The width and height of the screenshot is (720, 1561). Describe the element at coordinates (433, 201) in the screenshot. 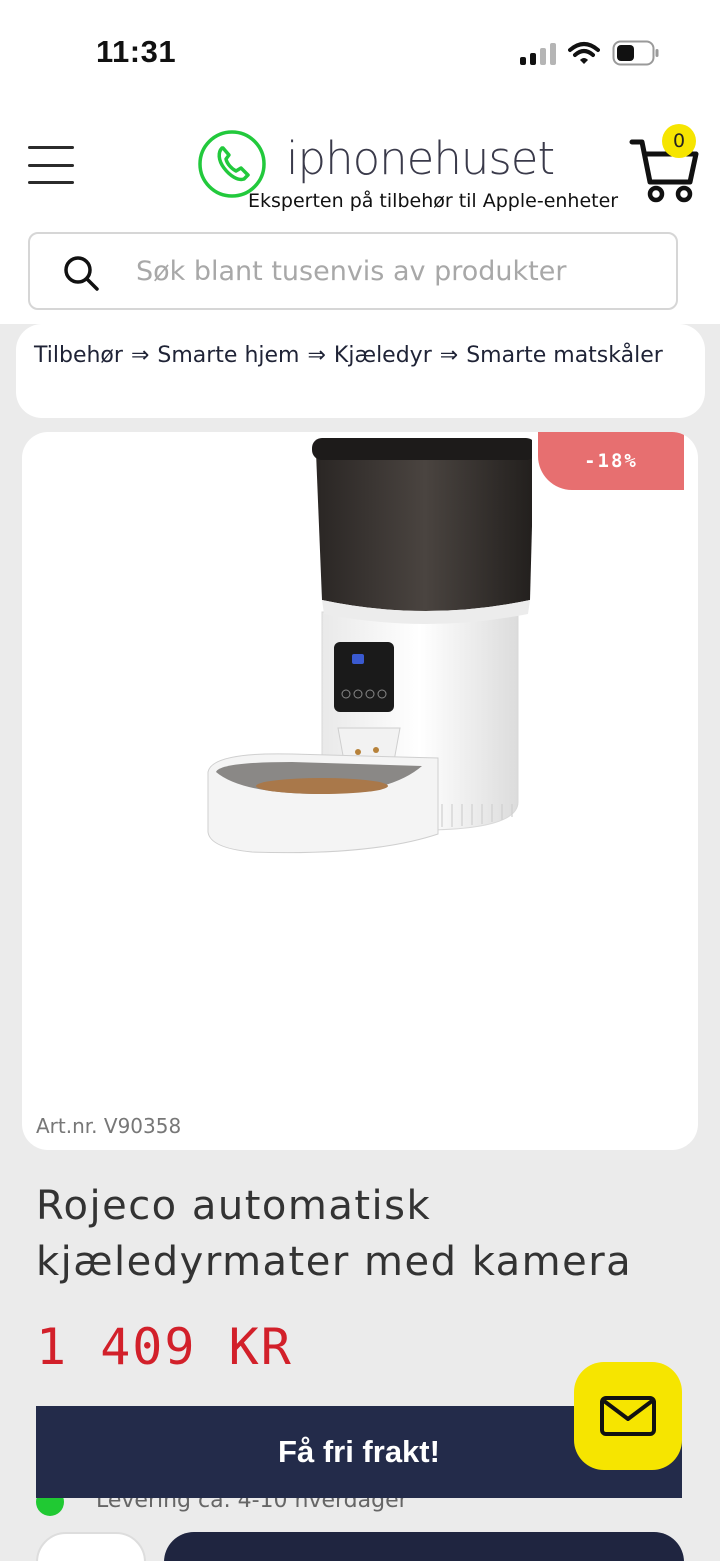

I see `brand-tagline: Eksperten på tilbehør til Apple-enheter` at that location.